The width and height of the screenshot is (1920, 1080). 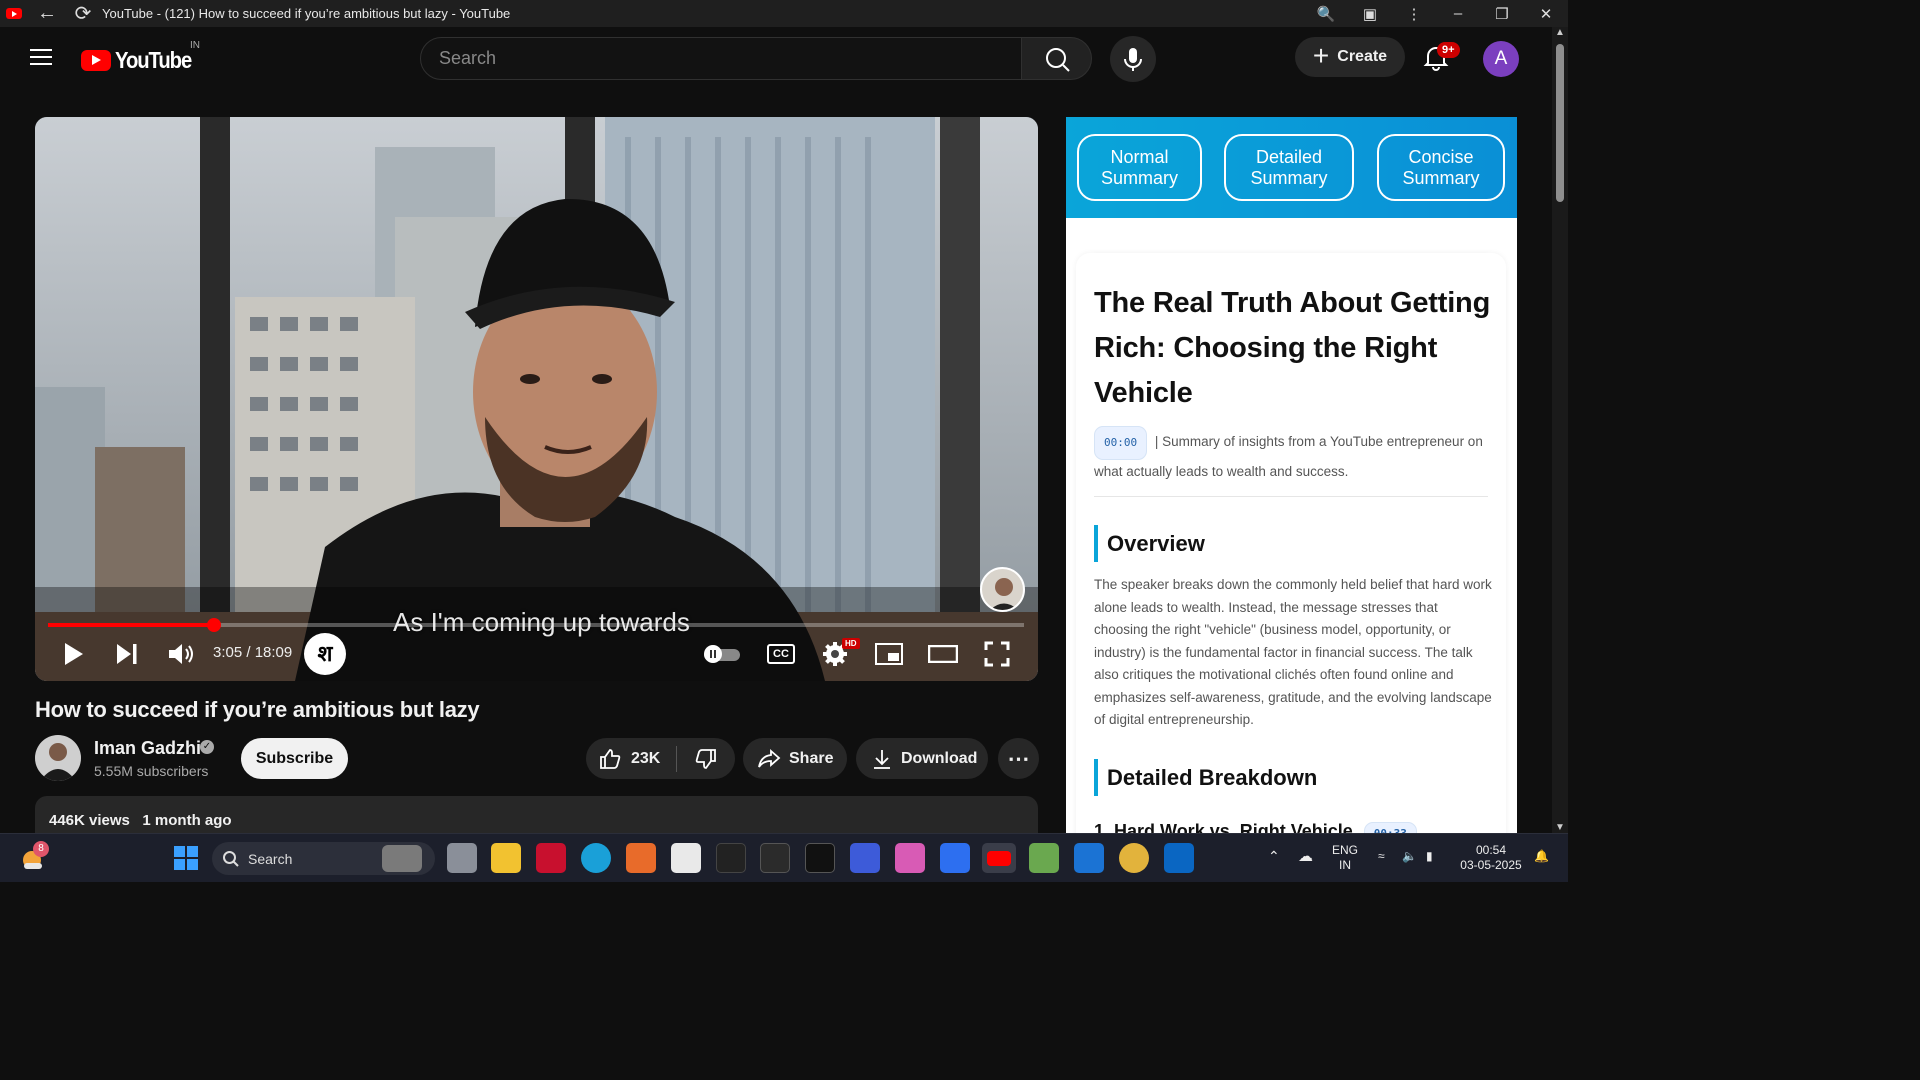 What do you see at coordinates (721, 58) in the screenshot?
I see `search-input` at bounding box center [721, 58].